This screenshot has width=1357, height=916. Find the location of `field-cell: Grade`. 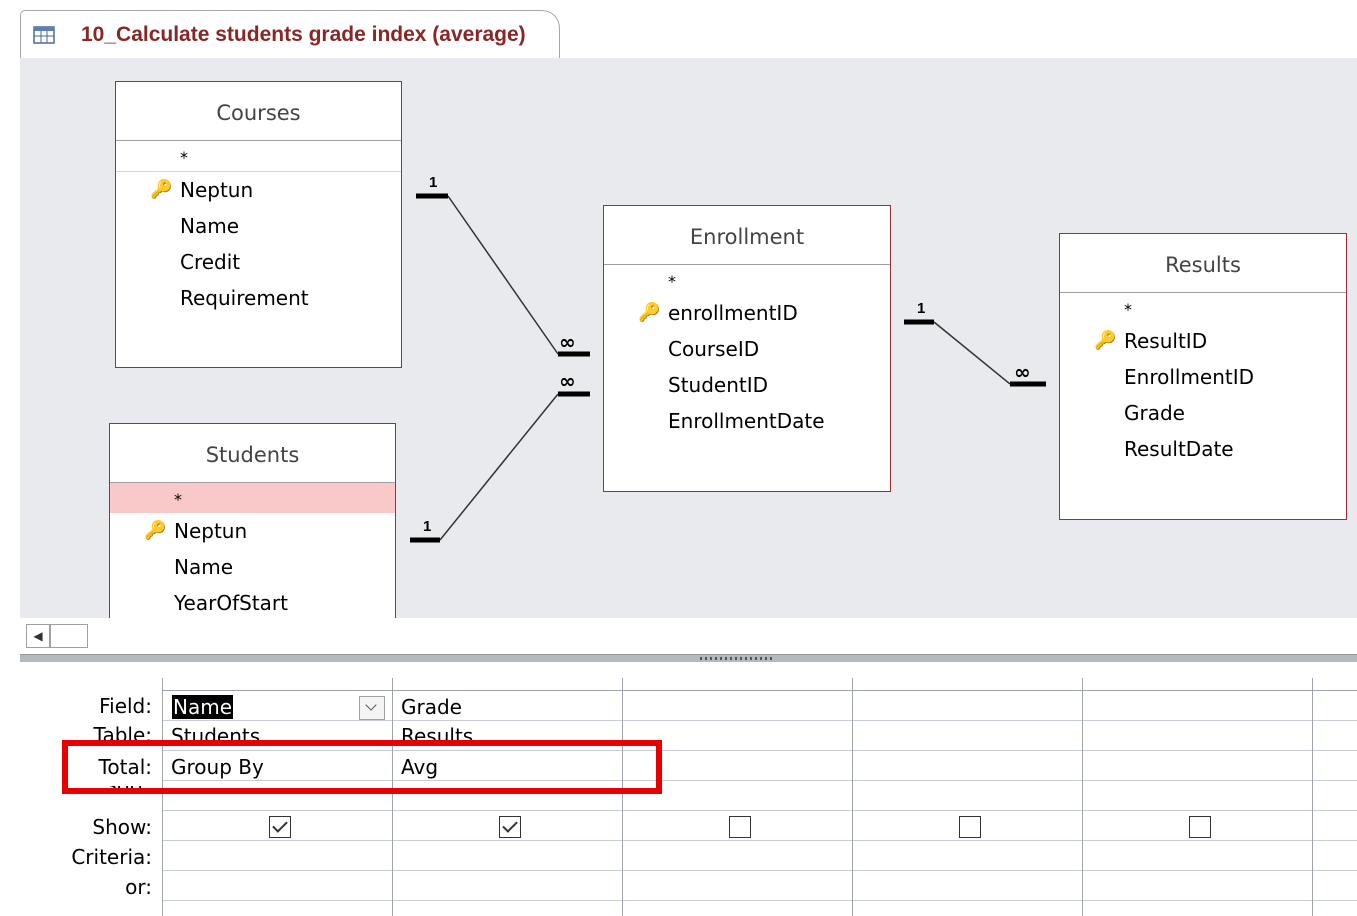

field-cell: Grade is located at coordinates (431, 707).